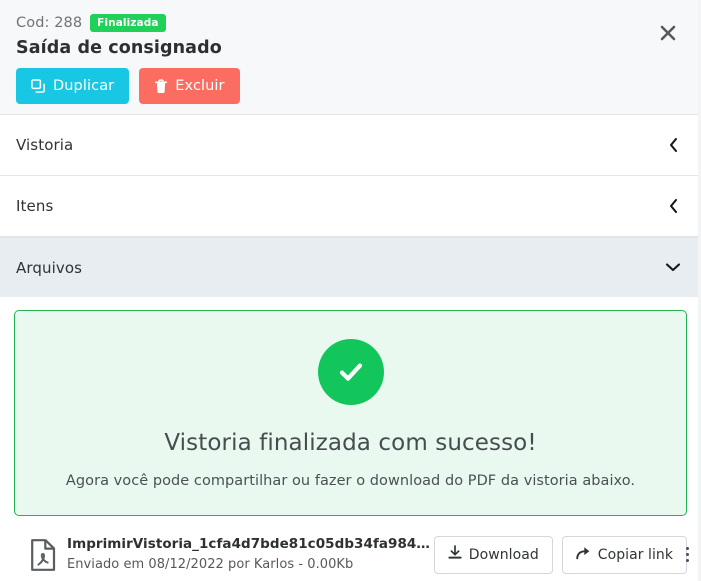 The image size is (701, 581). I want to click on copy-link-button: Copiar link, so click(624, 554).